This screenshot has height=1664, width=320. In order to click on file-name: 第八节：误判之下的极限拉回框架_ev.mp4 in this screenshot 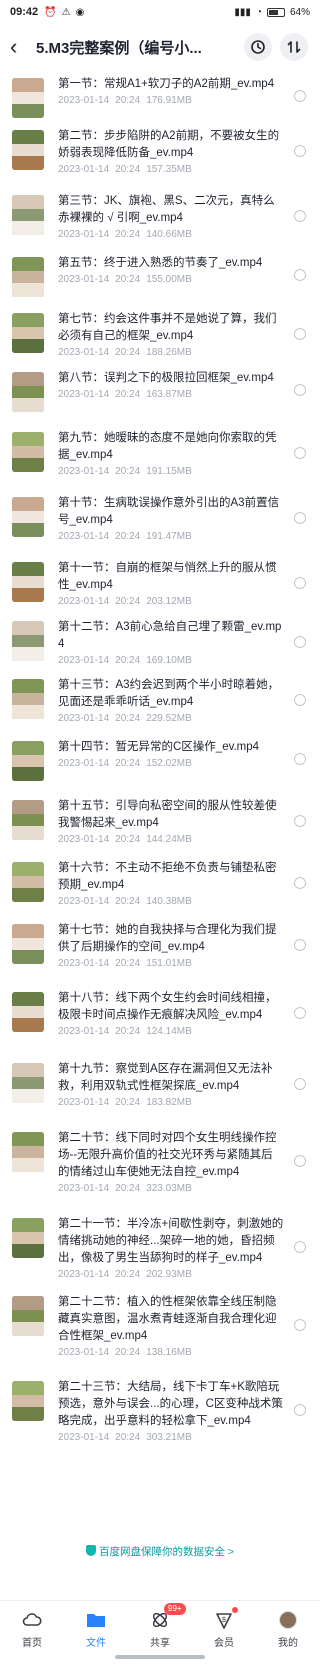, I will do `click(166, 378)`.